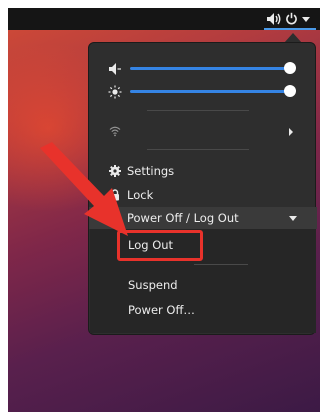 Image resolution: width=320 pixels, height=412 pixels. I want to click on brightness-slider-handle, so click(290, 91).